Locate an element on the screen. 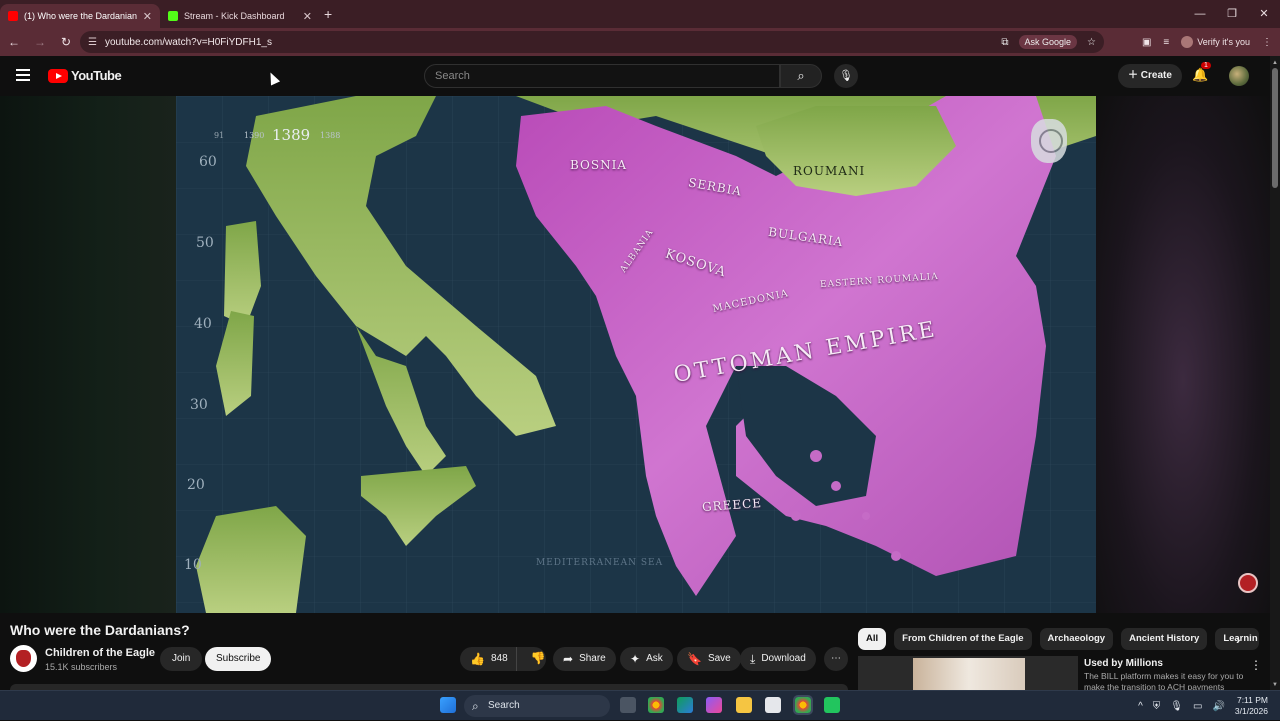  join-button: Join is located at coordinates (181, 659).